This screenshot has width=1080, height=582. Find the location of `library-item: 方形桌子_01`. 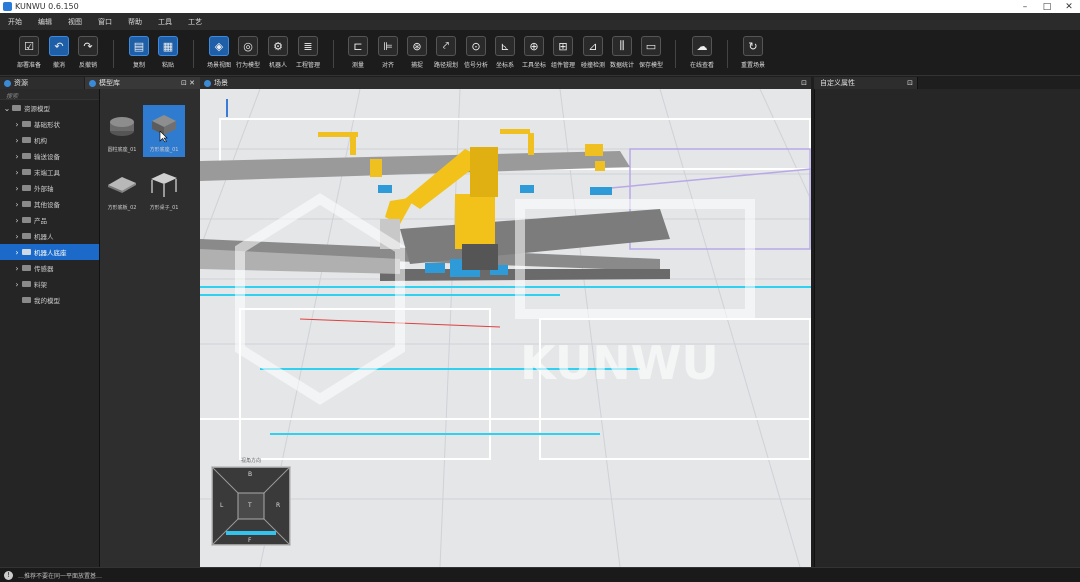

library-item: 方形桌子_01 is located at coordinates (164, 189).